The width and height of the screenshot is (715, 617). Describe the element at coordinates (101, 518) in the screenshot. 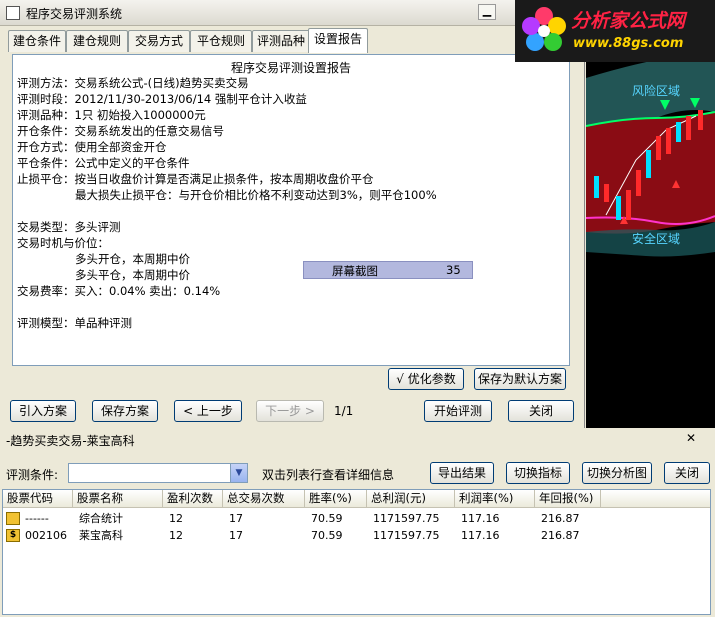

I see `cell-name: 综合统计` at that location.